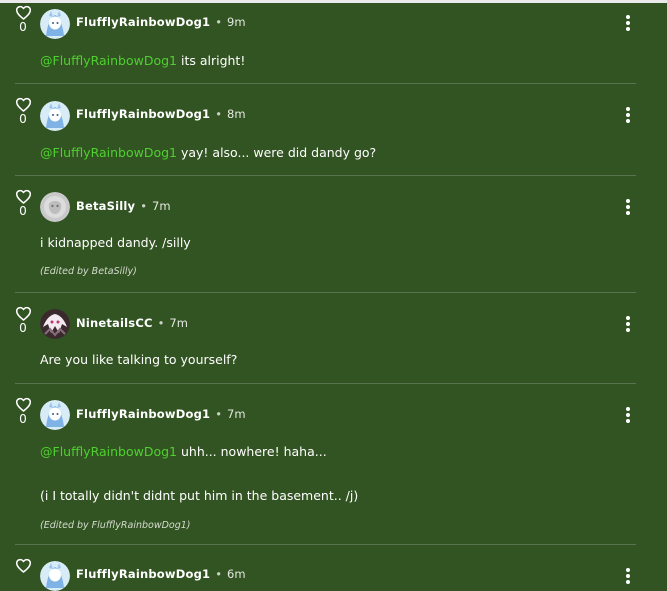 The image size is (667, 591). What do you see at coordinates (115, 242) in the screenshot?
I see `comment-text: i kidnapped dandy. /silly` at bounding box center [115, 242].